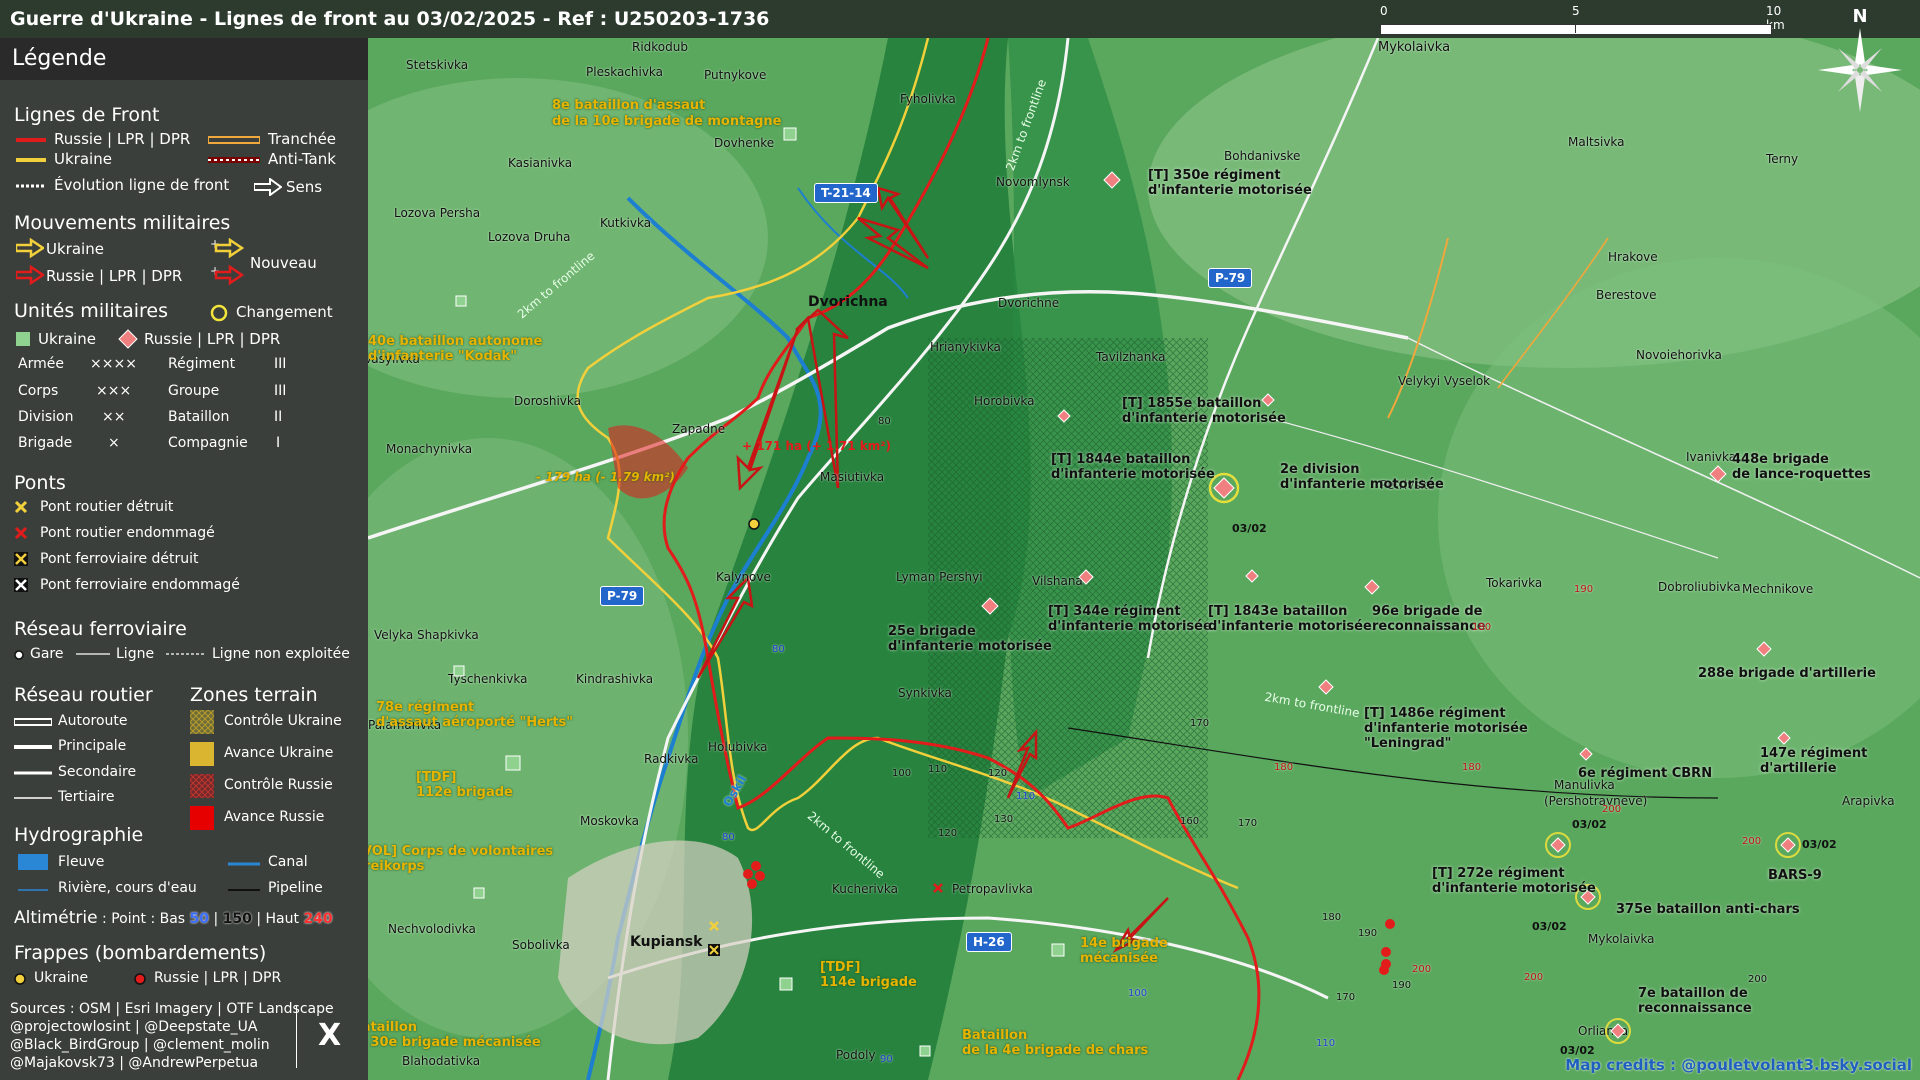 This screenshot has width=1920, height=1080. I want to click on echelon-corps-symbol: ×××, so click(114, 391).